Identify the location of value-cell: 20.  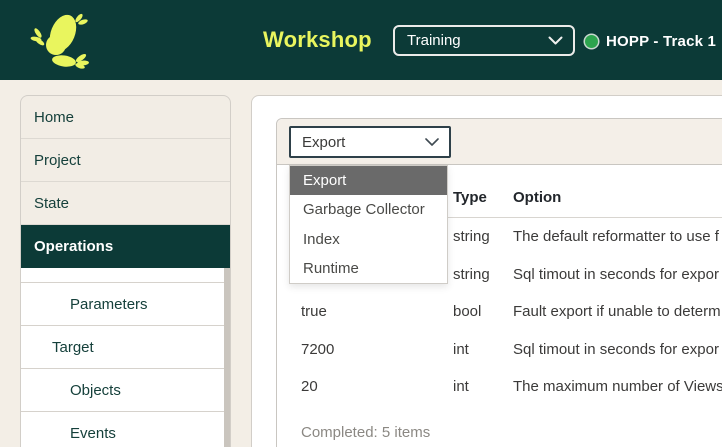
(309, 387).